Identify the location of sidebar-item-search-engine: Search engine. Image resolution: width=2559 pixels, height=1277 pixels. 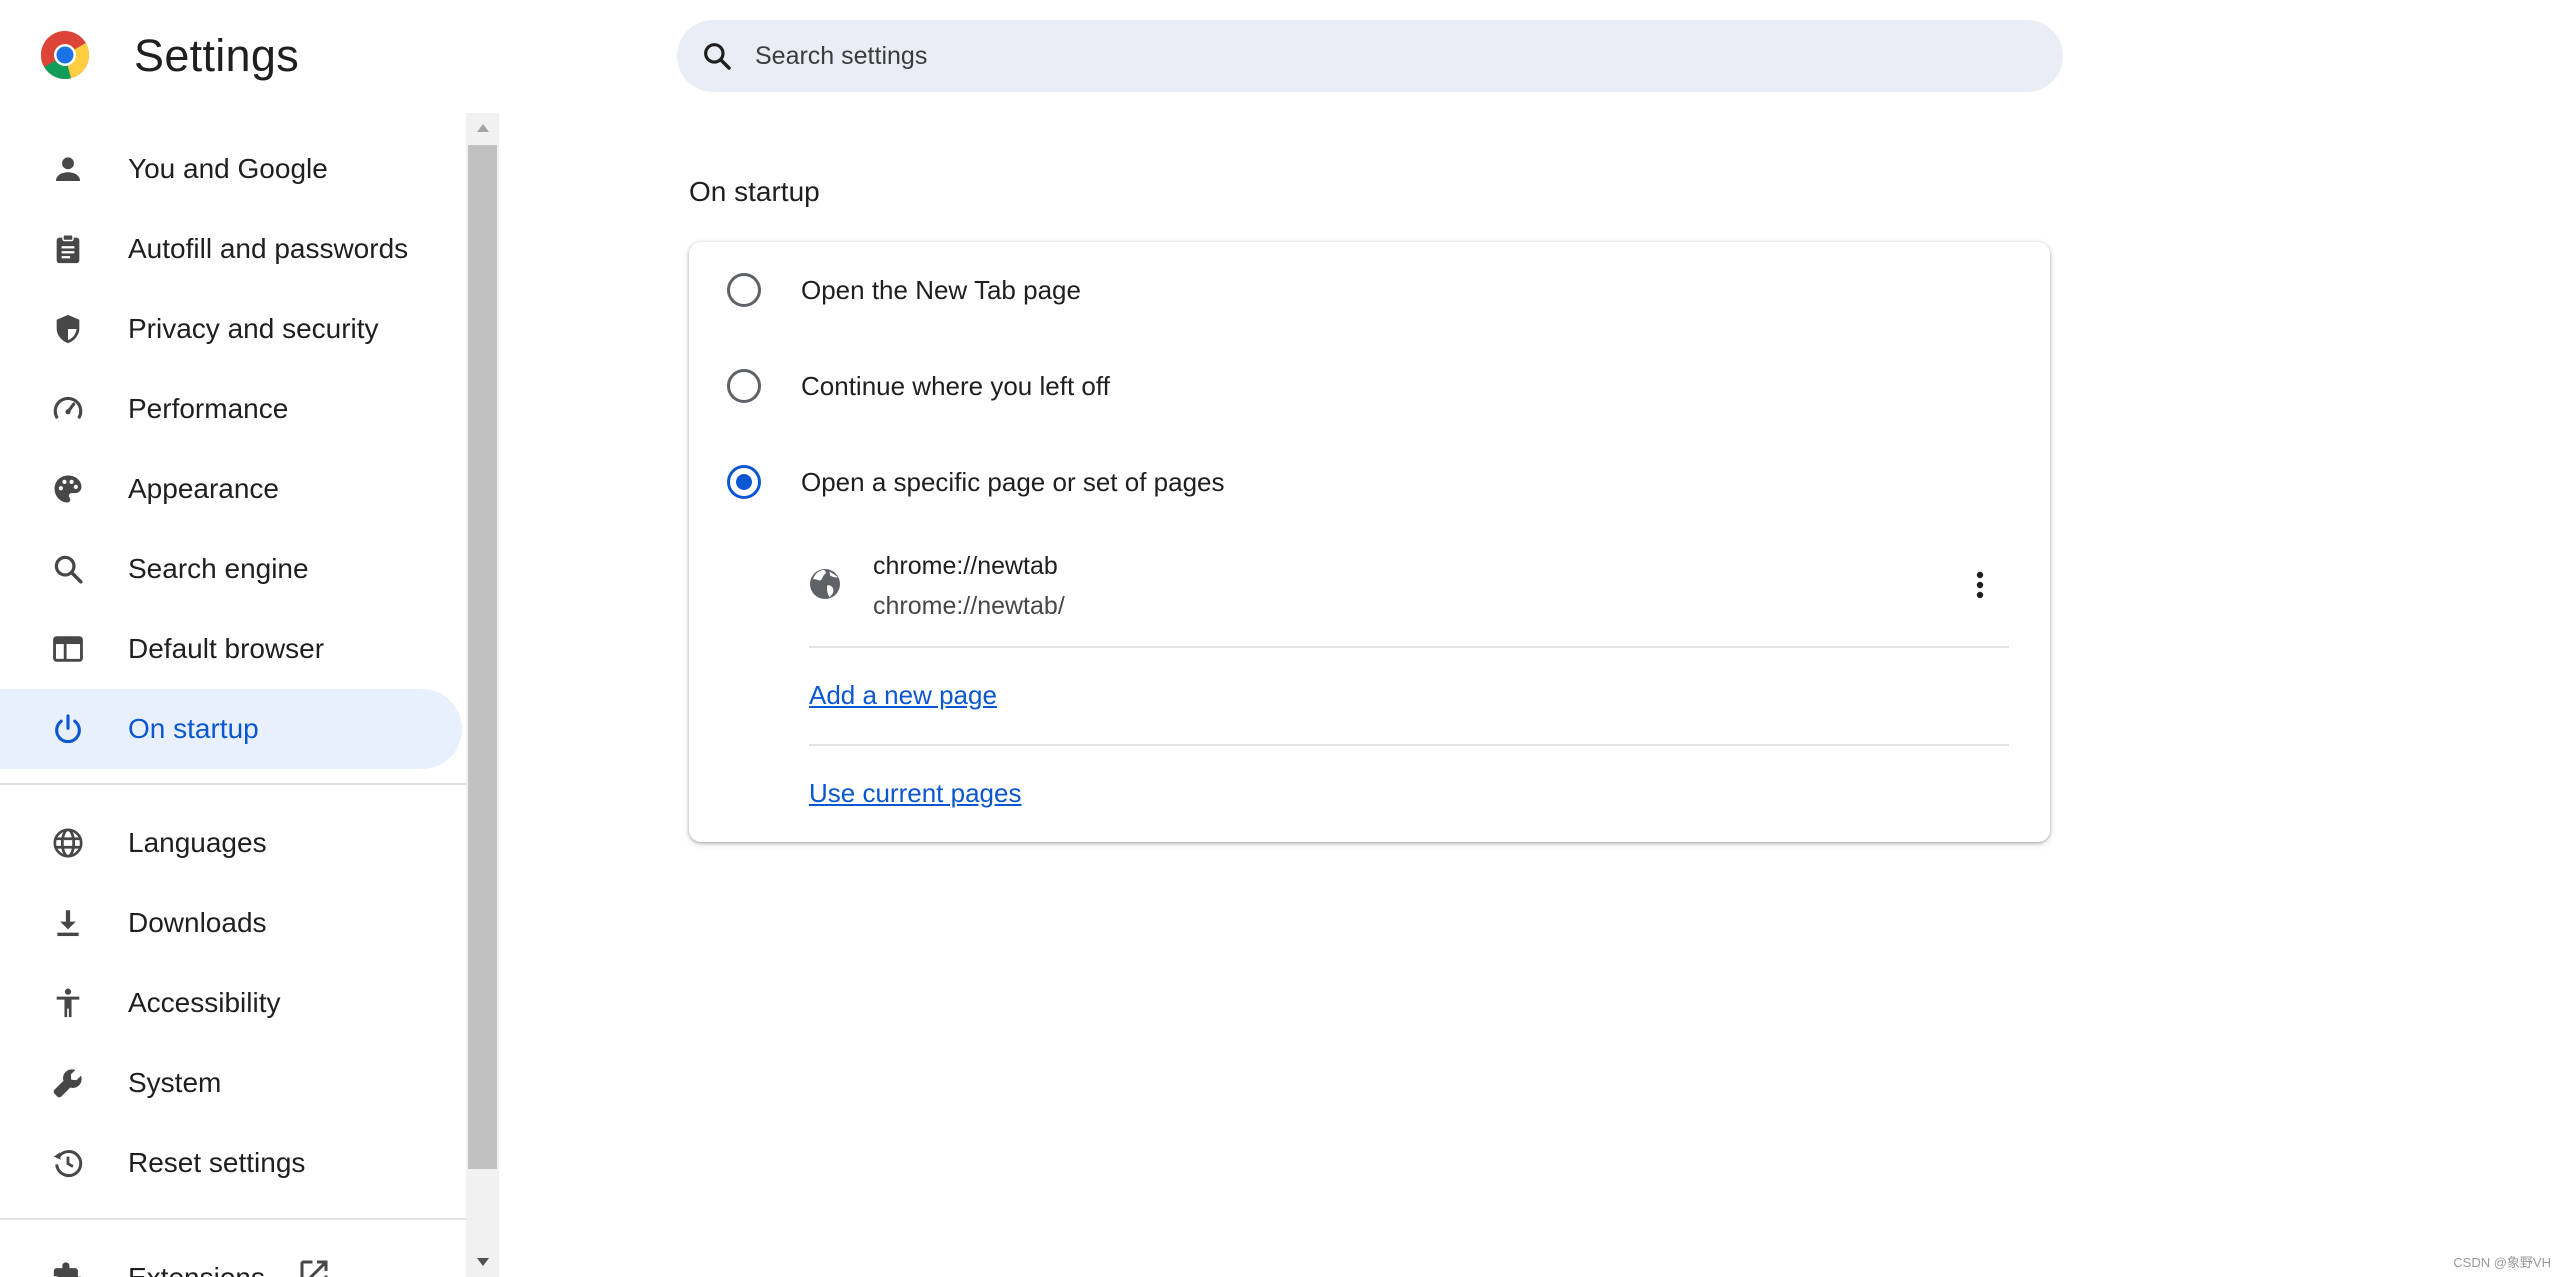
(231, 569).